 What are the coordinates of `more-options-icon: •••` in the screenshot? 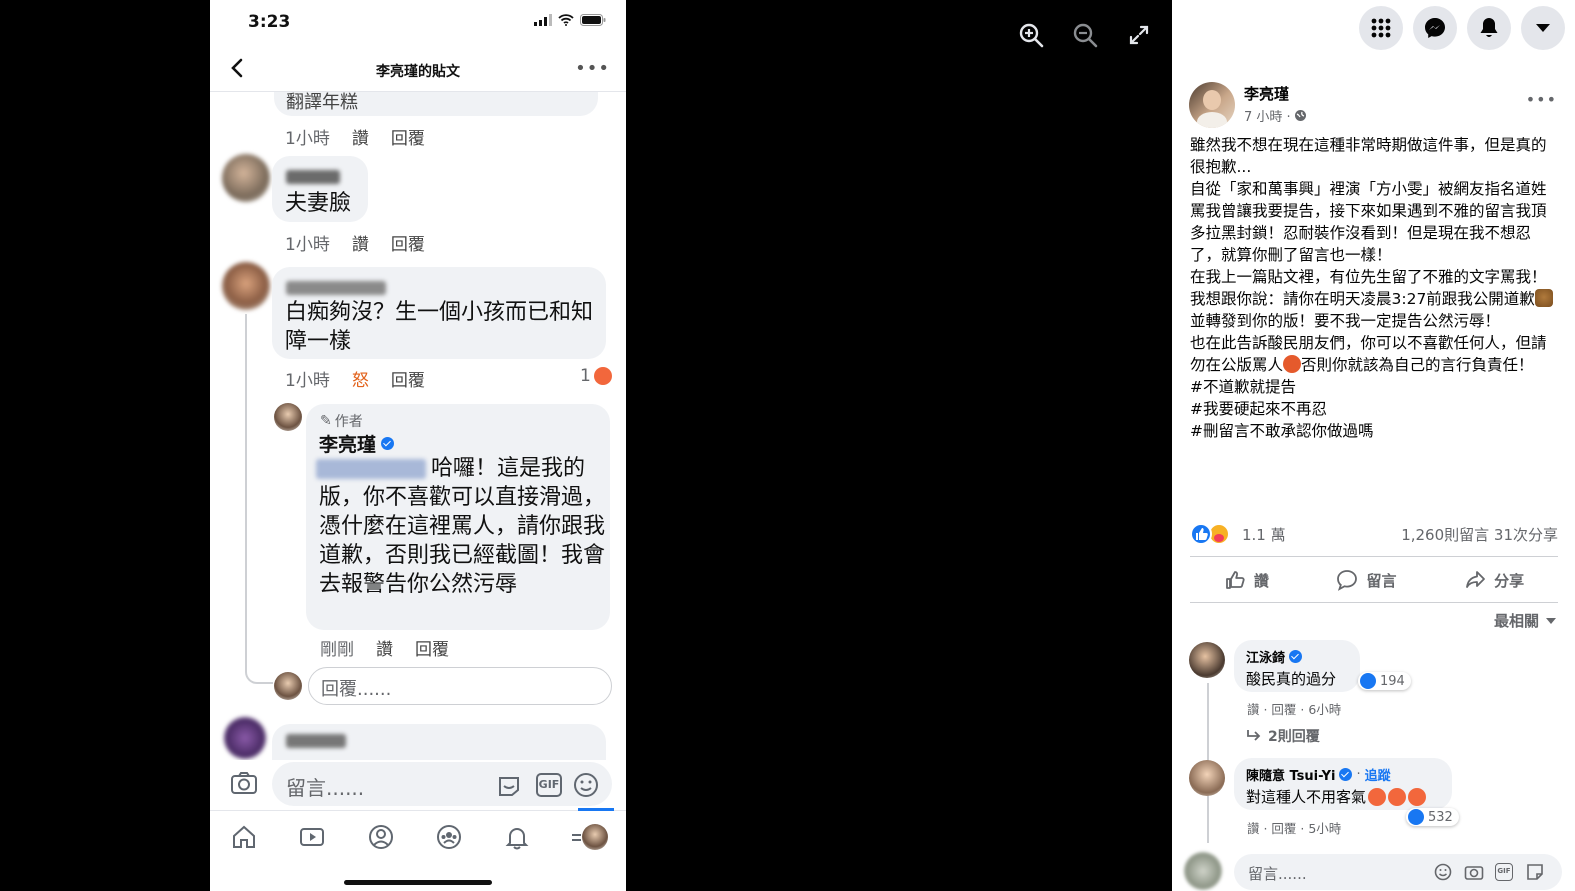 It's located at (592, 68).